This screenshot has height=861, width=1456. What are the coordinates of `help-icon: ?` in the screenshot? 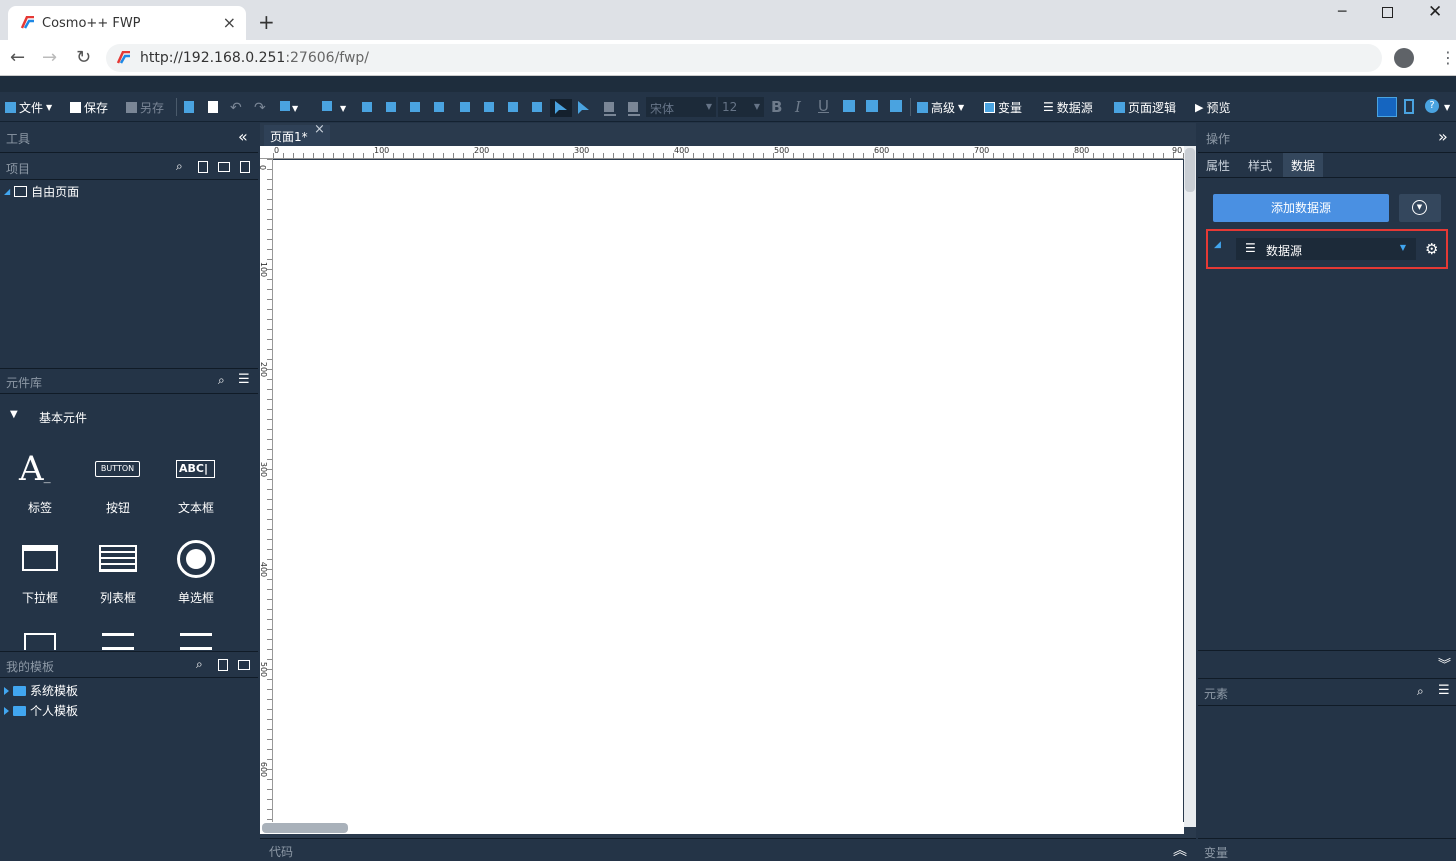 It's located at (1432, 106).